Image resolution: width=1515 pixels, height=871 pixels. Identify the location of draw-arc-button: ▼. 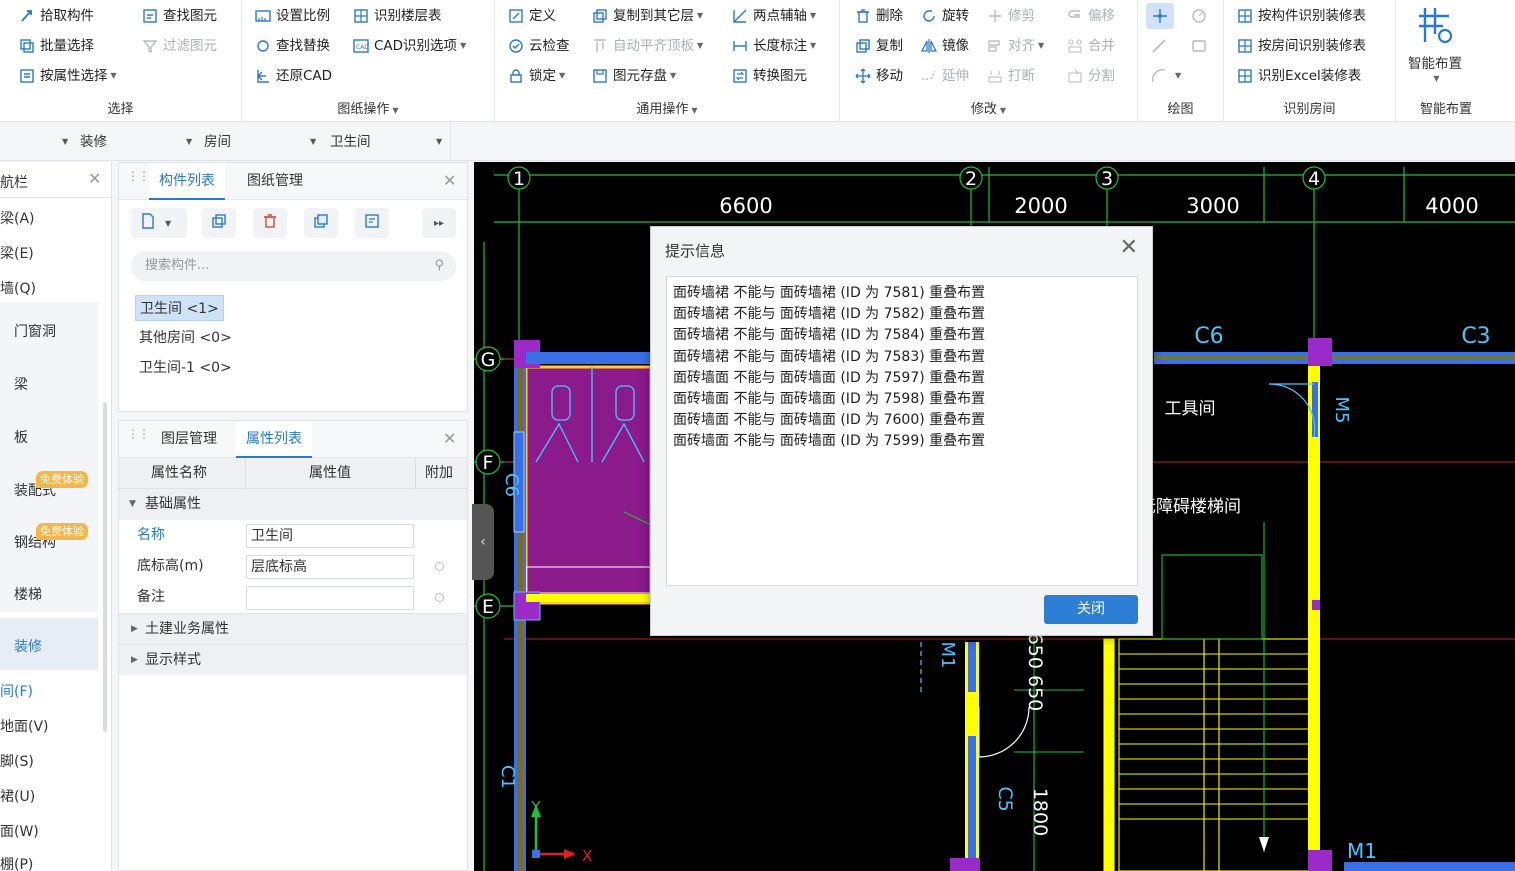
(1165, 76).